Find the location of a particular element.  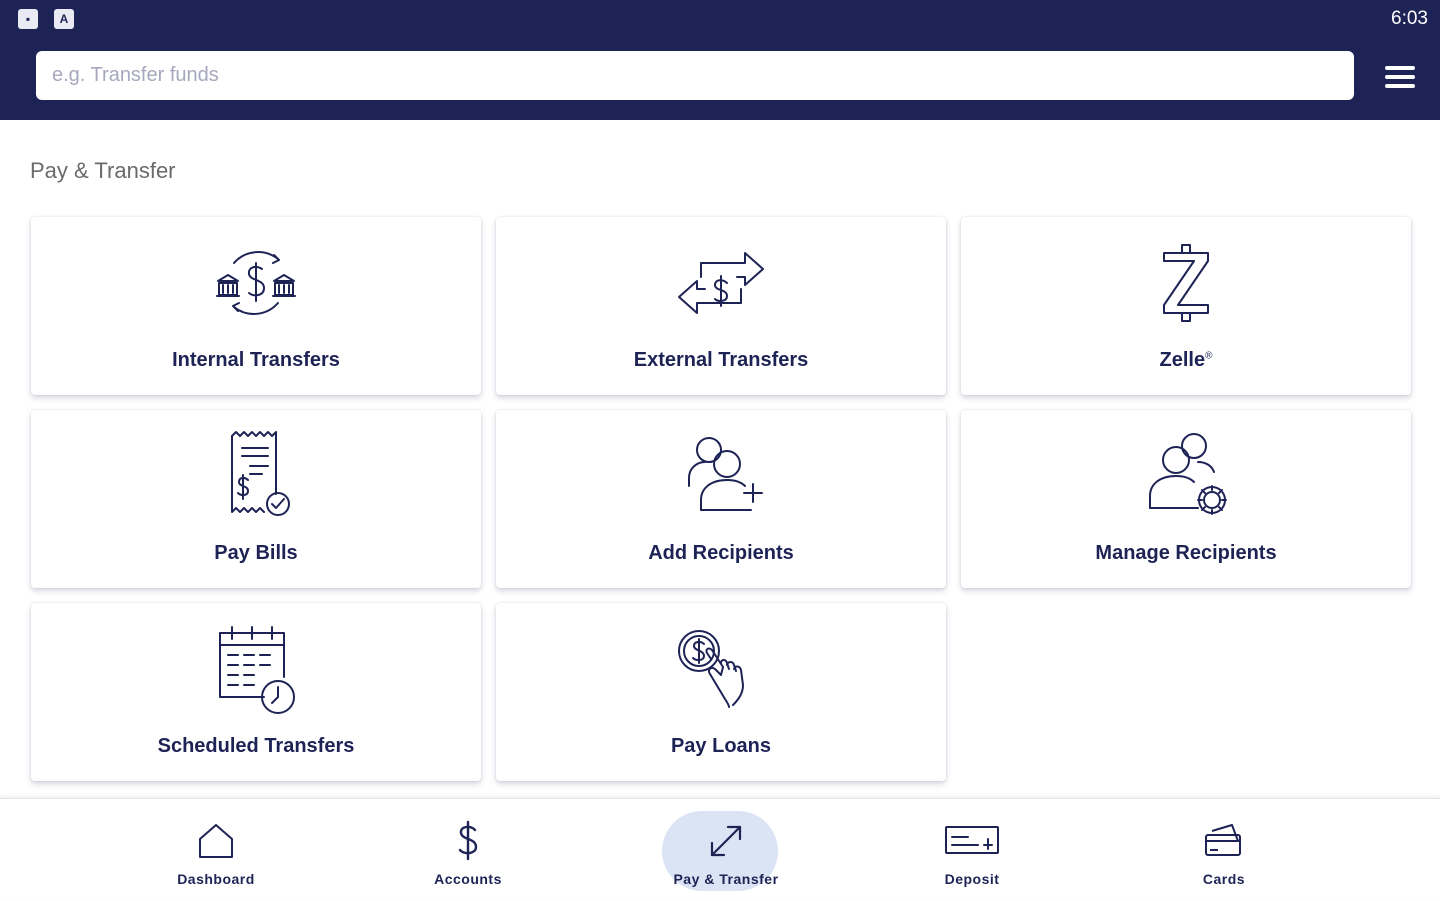

status-time: 6:03 is located at coordinates (1409, 18).